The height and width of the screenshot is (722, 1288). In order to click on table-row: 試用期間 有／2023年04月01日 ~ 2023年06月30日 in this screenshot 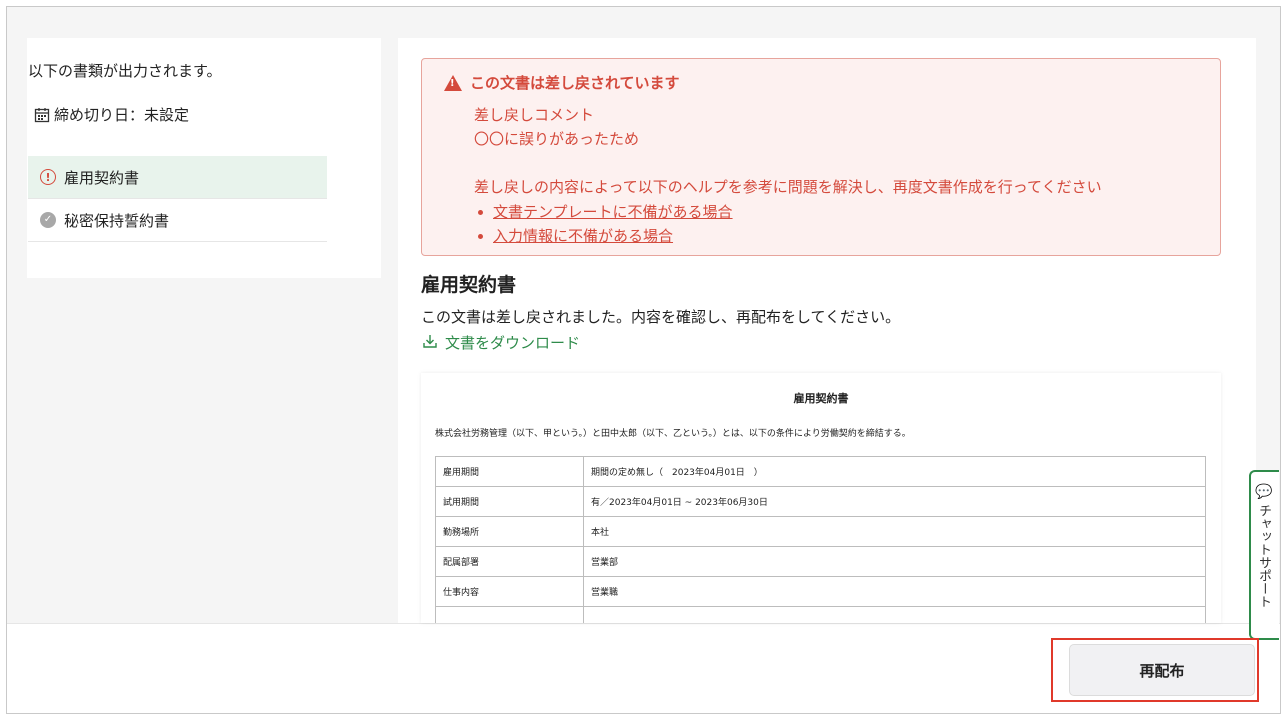, I will do `click(820, 501)`.